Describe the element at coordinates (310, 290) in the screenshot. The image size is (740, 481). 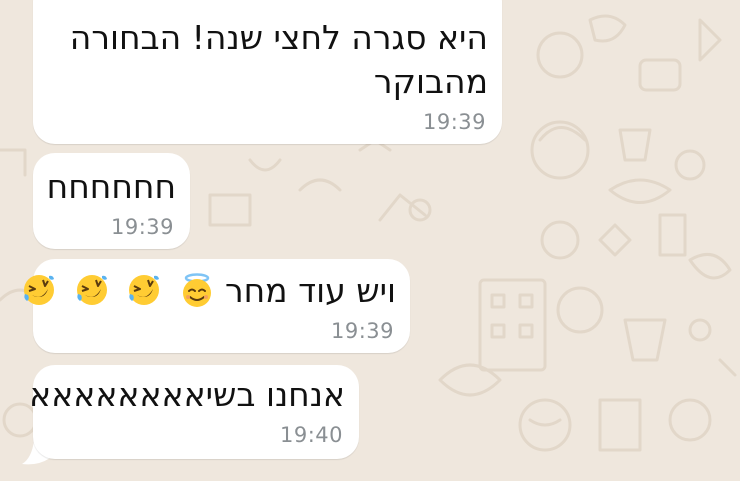
I see `message-text-body: ויש עוד מחר` at that location.